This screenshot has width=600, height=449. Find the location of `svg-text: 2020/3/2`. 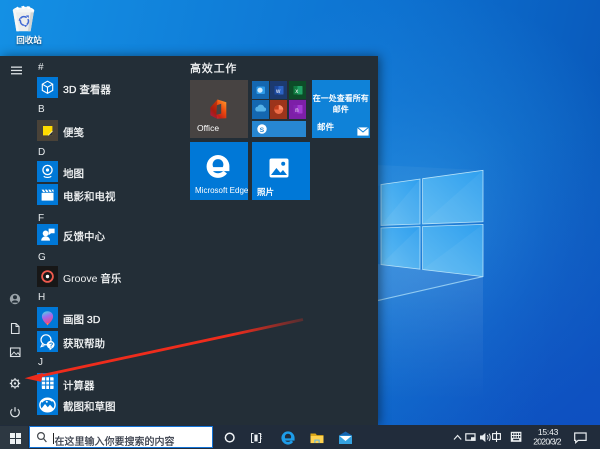

svg-text: 2020/3/2 is located at coordinates (547, 442).